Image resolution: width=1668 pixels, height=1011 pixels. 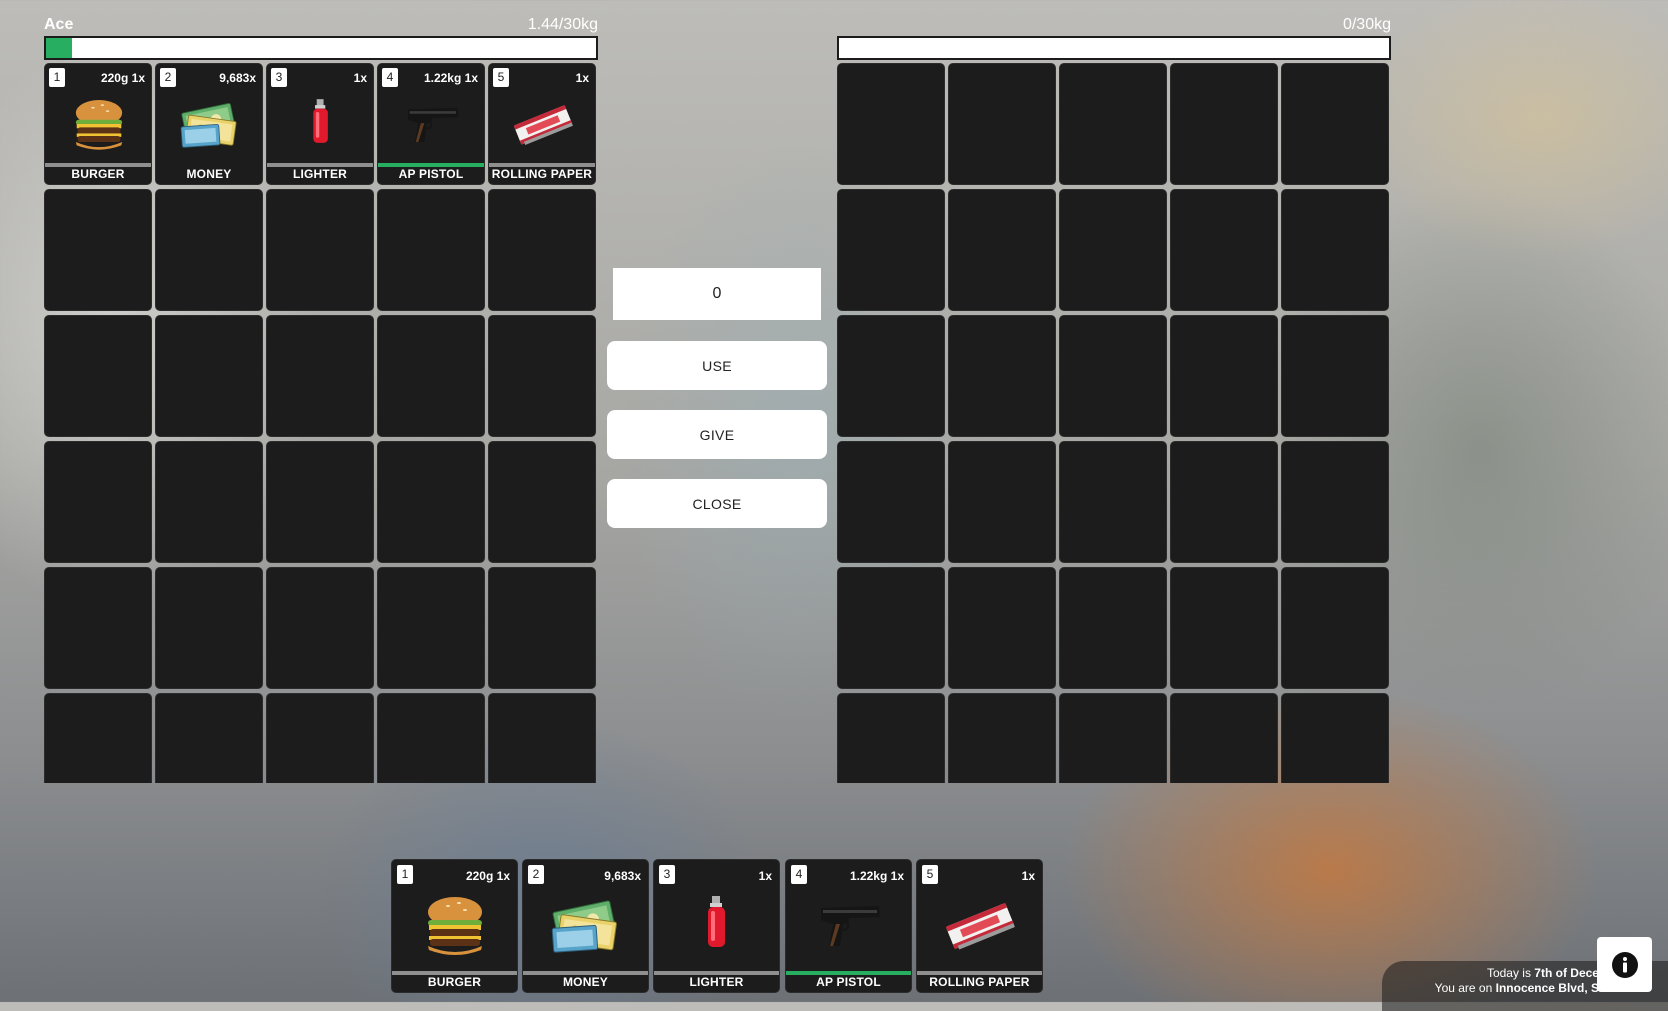 I want to click on hotbar-slot-lighter: 3 1x LIGHTER, so click(x=716, y=926).